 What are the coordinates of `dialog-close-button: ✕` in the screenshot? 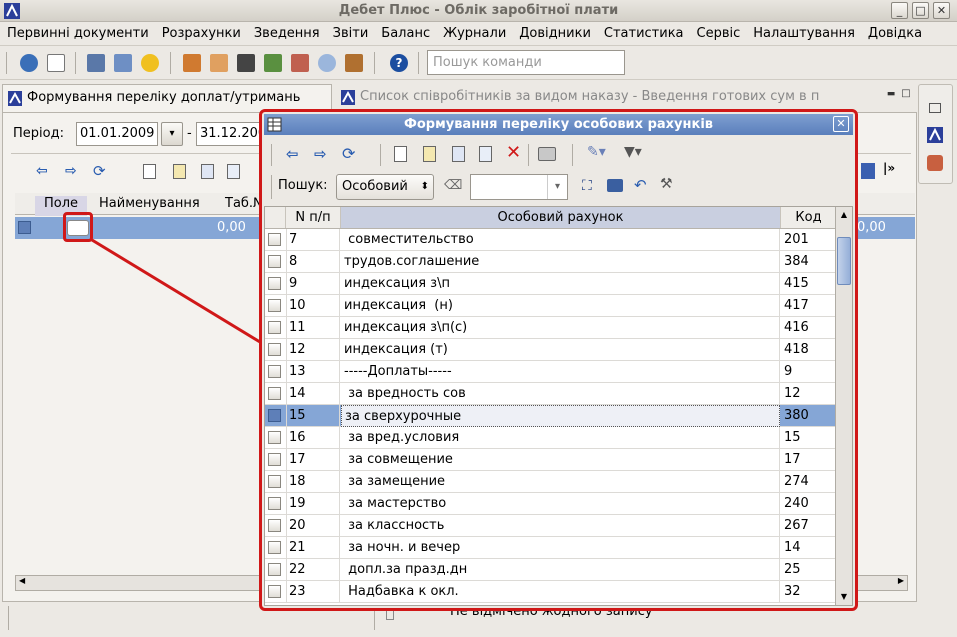 It's located at (841, 124).